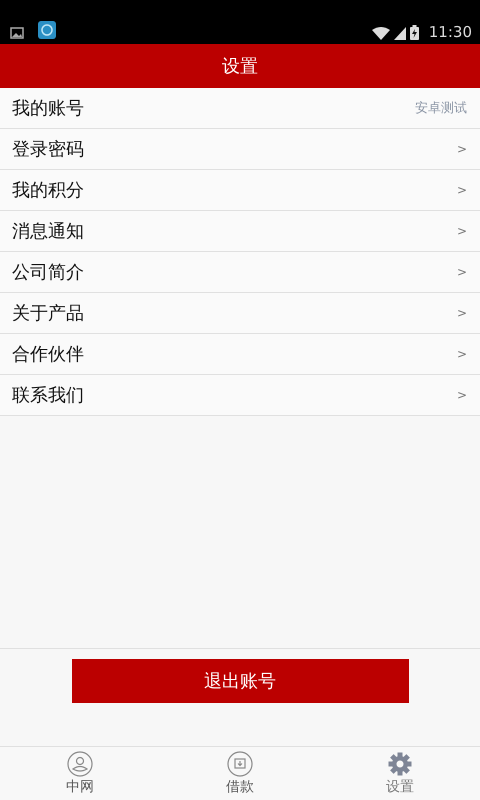 The height and width of the screenshot is (800, 480). I want to click on settings-row: 消息通知 >, so click(240, 231).